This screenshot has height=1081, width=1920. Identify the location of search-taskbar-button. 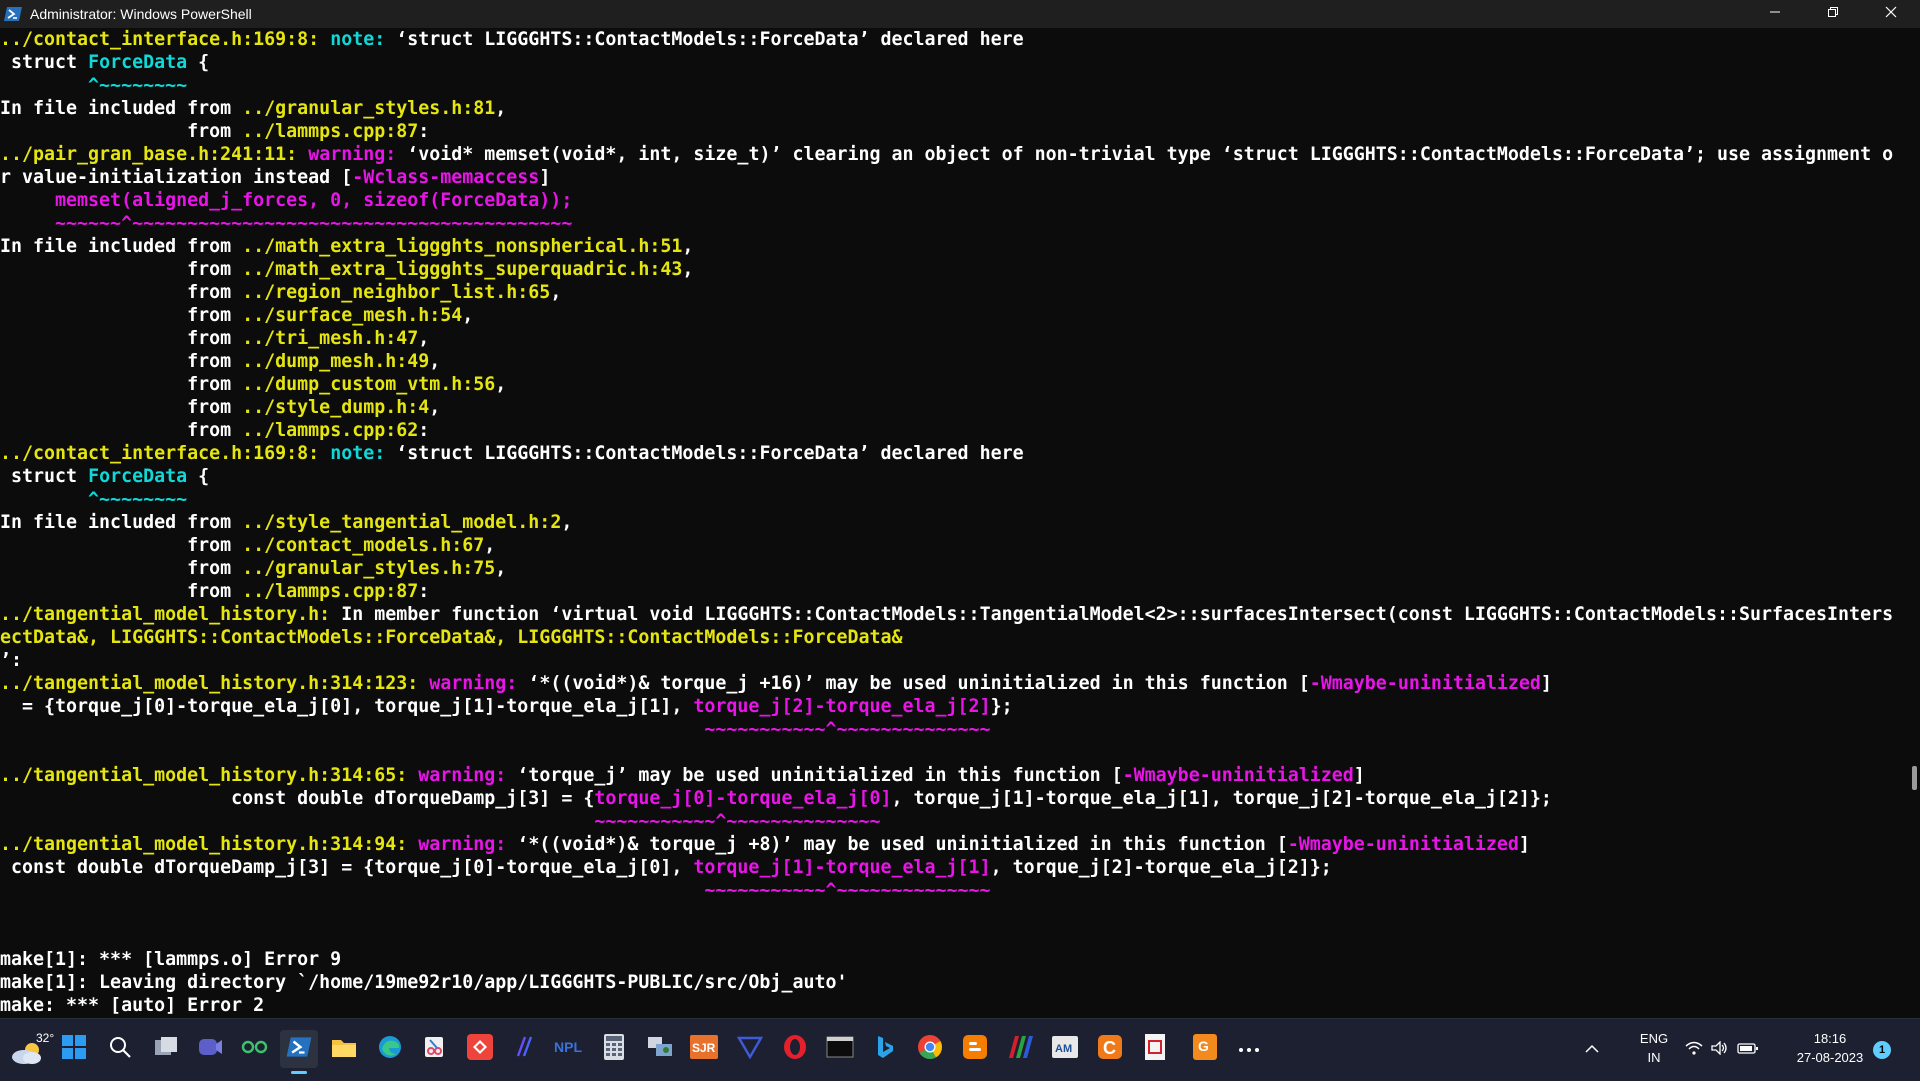
(120, 1049).